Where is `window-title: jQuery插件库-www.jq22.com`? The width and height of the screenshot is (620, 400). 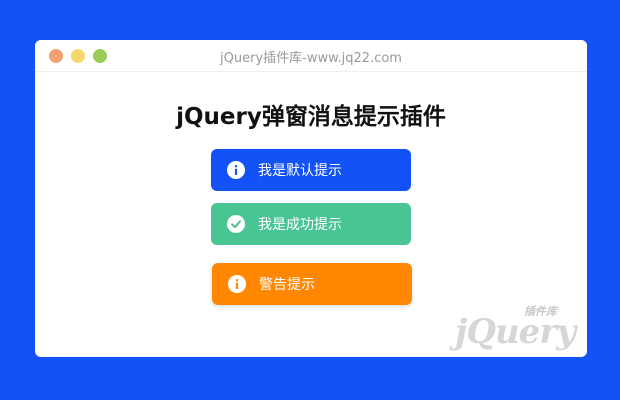 window-title: jQuery插件库-www.jq22.com is located at coordinates (311, 58).